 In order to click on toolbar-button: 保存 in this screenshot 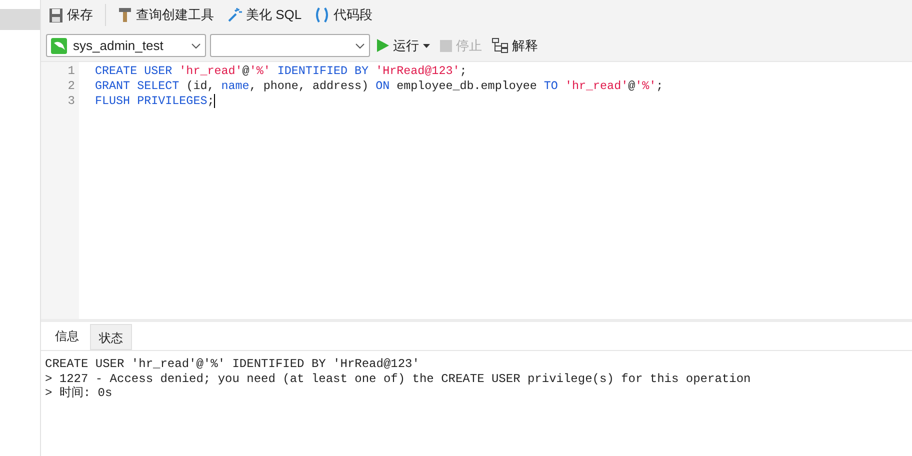, I will do `click(71, 15)`.